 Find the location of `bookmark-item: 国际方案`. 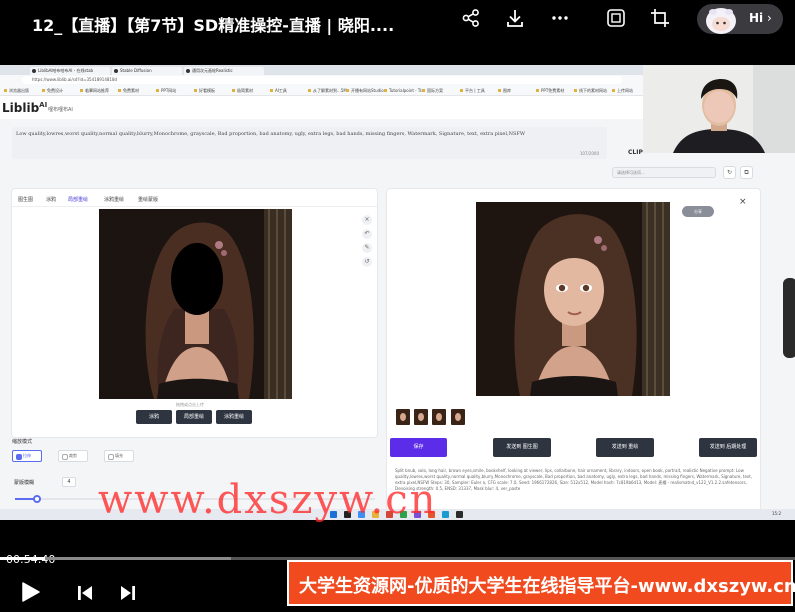

bookmark-item: 国际方案 is located at coordinates (432, 91).